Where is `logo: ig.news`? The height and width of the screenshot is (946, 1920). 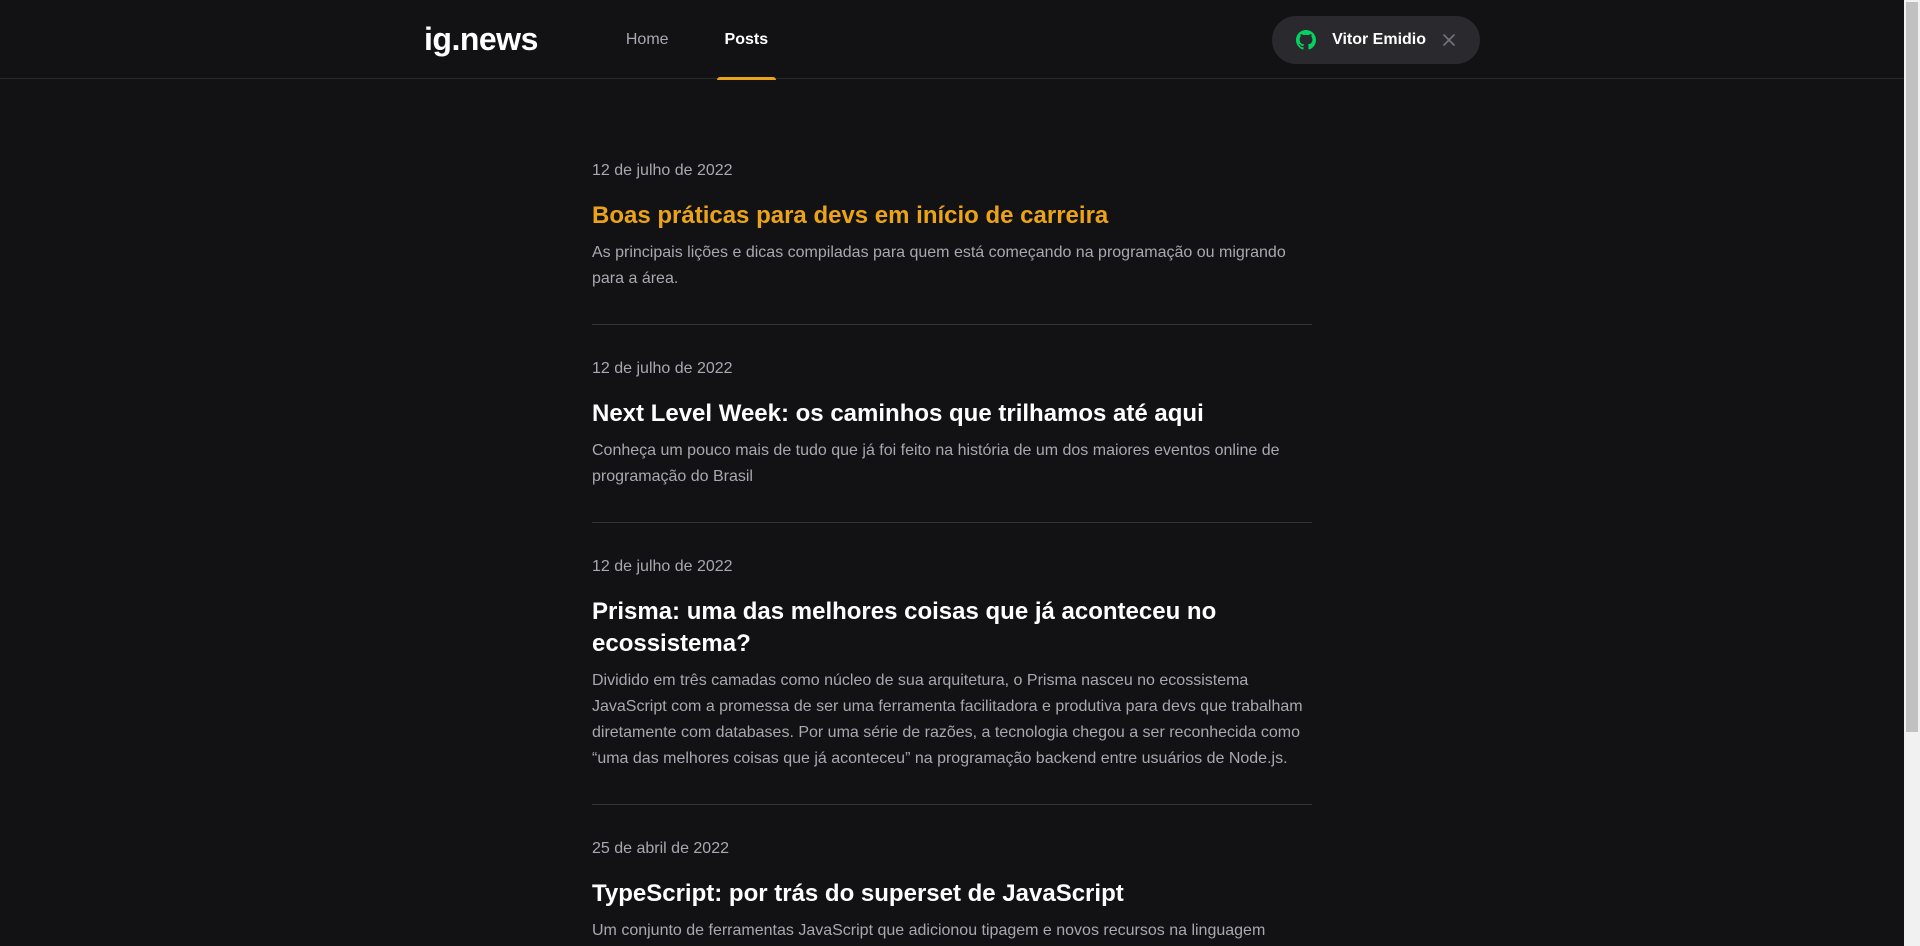 logo: ig.news is located at coordinates (481, 39).